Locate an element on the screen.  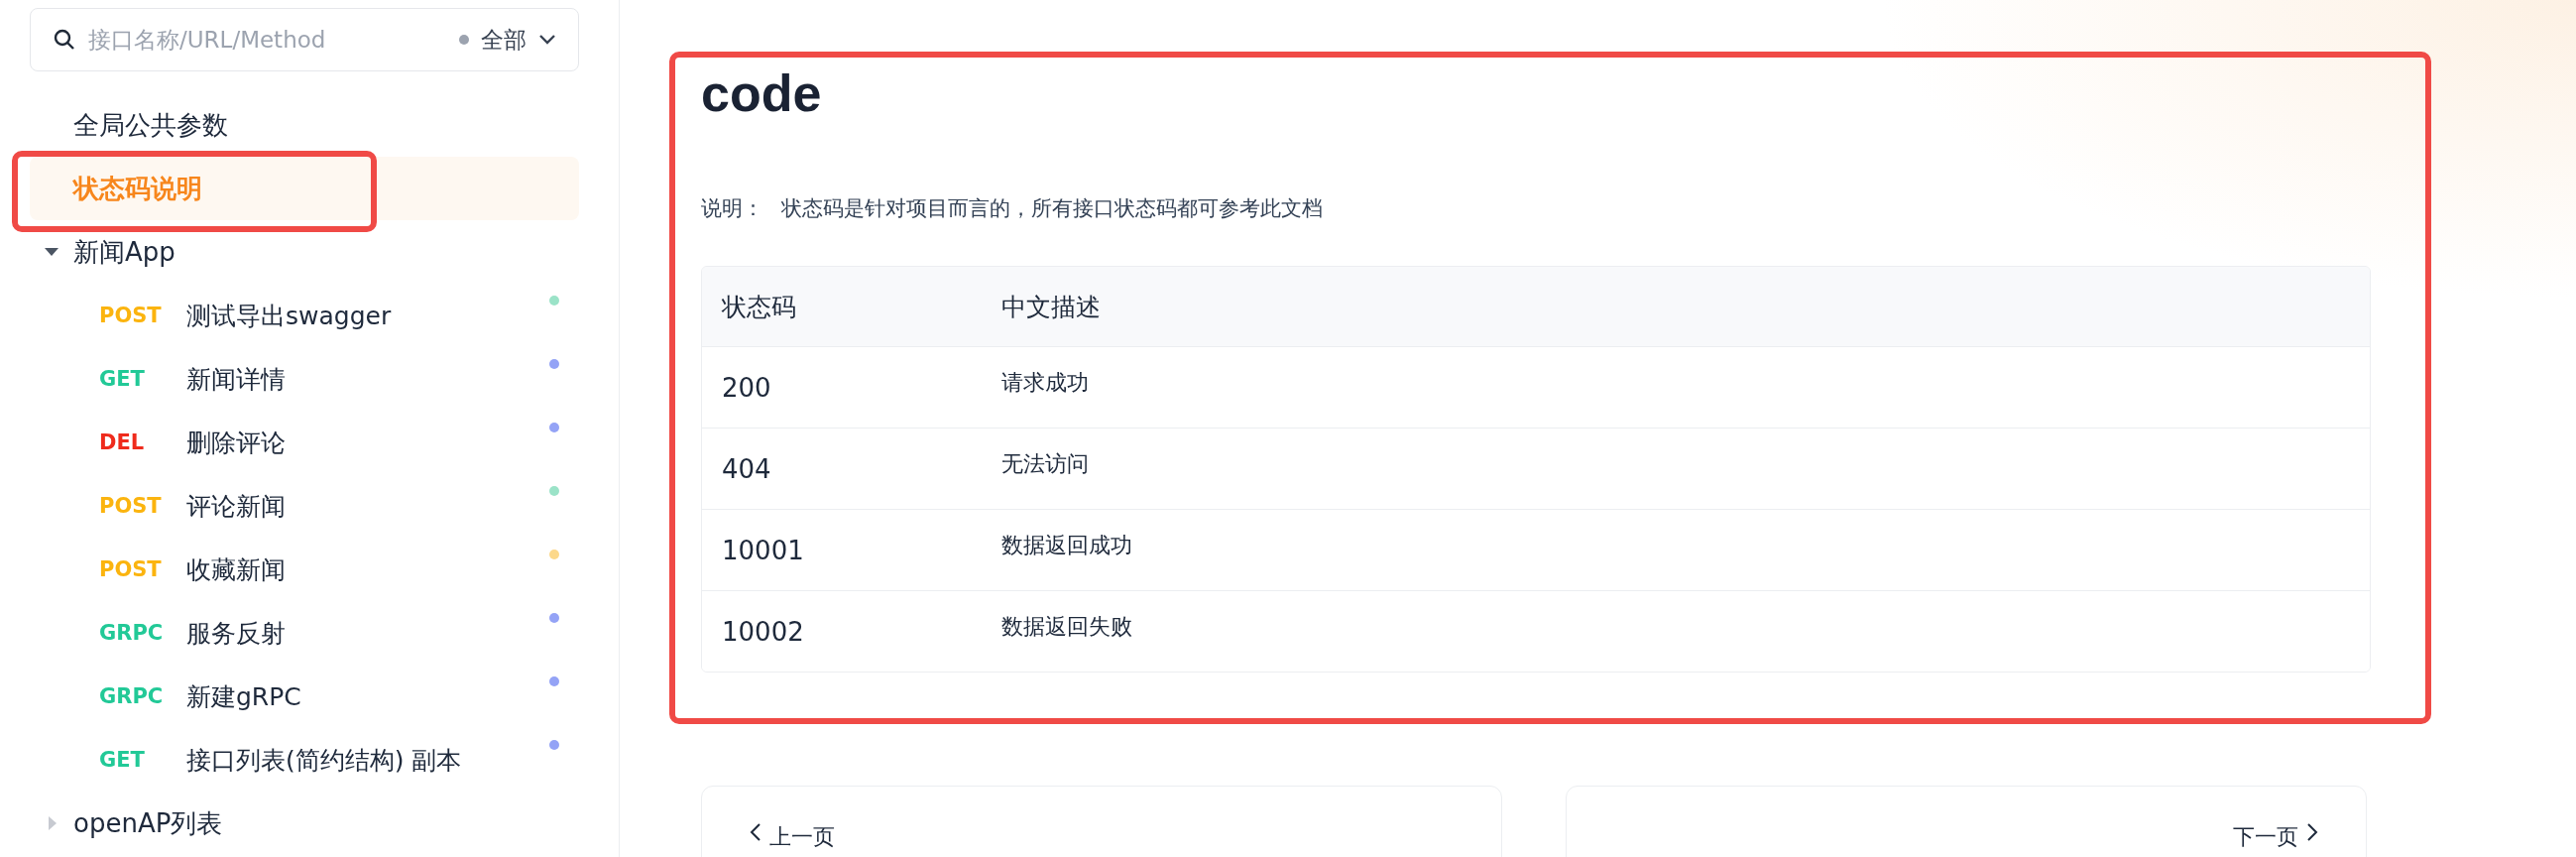
table-cell-text: 无法访问 is located at coordinates (1045, 463).